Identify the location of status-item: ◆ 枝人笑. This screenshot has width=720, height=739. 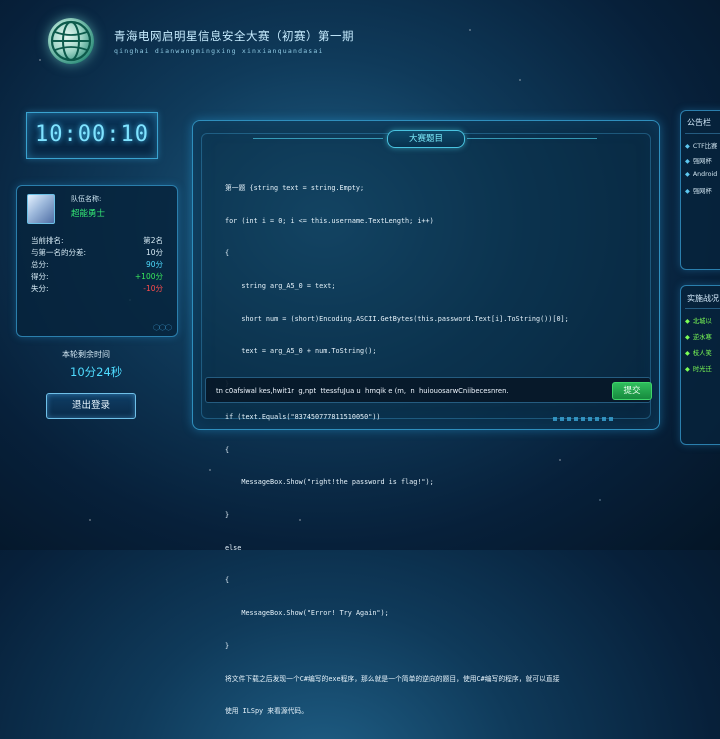
(698, 353).